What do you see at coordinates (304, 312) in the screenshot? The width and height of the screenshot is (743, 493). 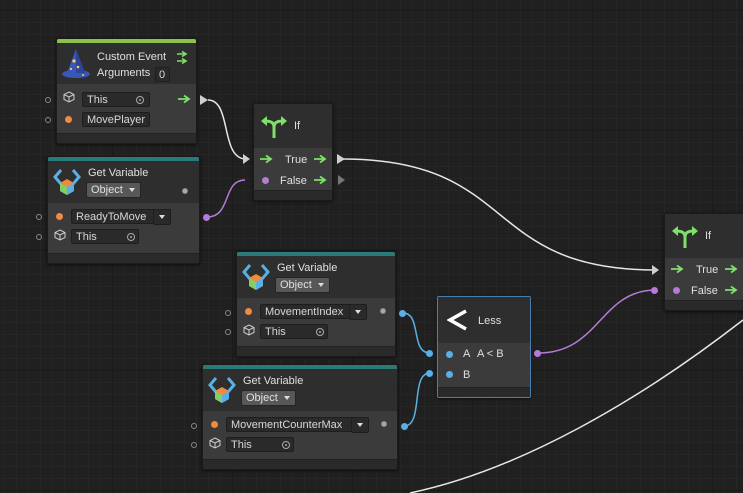 I see `variable-name-value: MovementIndex` at bounding box center [304, 312].